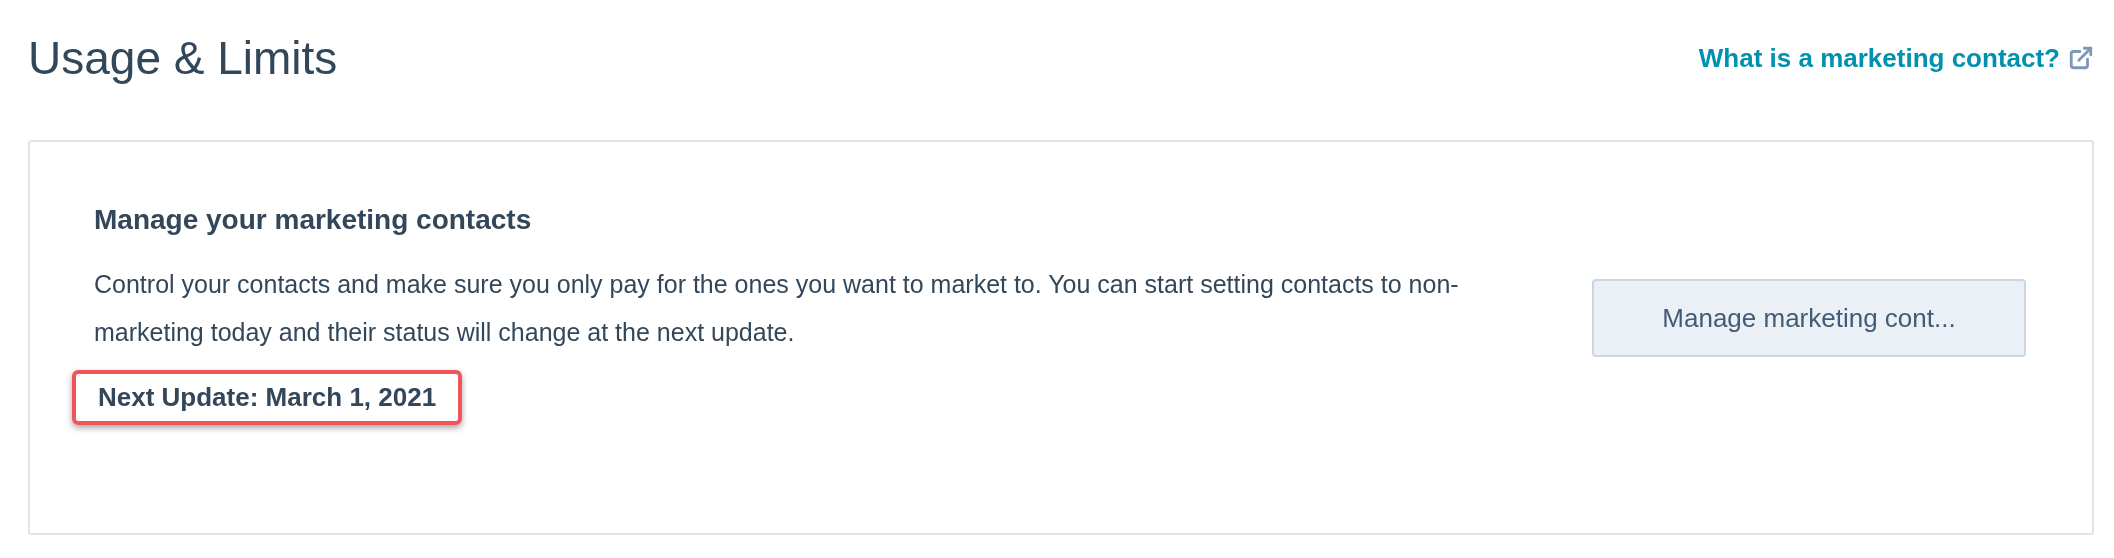 This screenshot has width=2114, height=558. Describe the element at coordinates (267, 397) in the screenshot. I see `next-update-date: Next Update: March 1, 2021` at that location.